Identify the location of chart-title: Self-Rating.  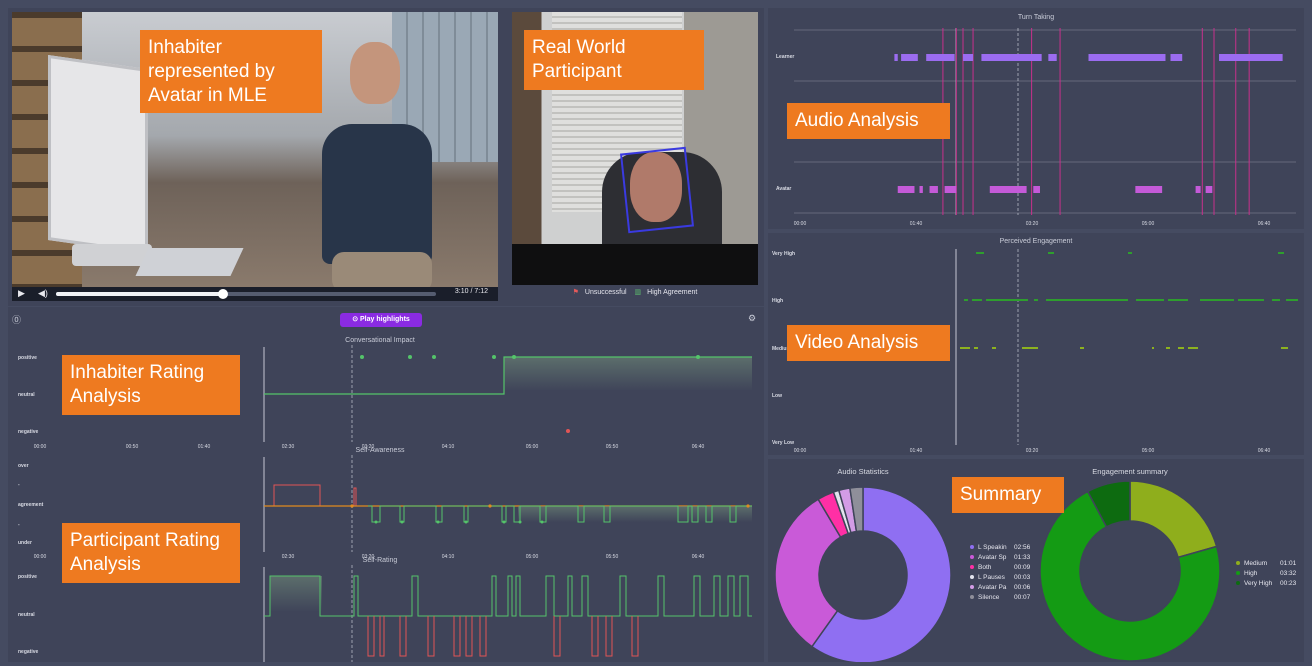
(380, 560).